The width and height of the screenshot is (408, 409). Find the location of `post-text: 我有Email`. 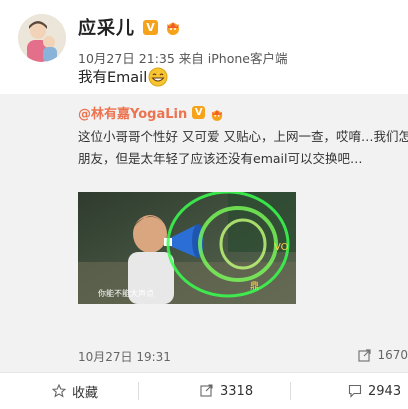

post-text: 我有Email is located at coordinates (123, 76).